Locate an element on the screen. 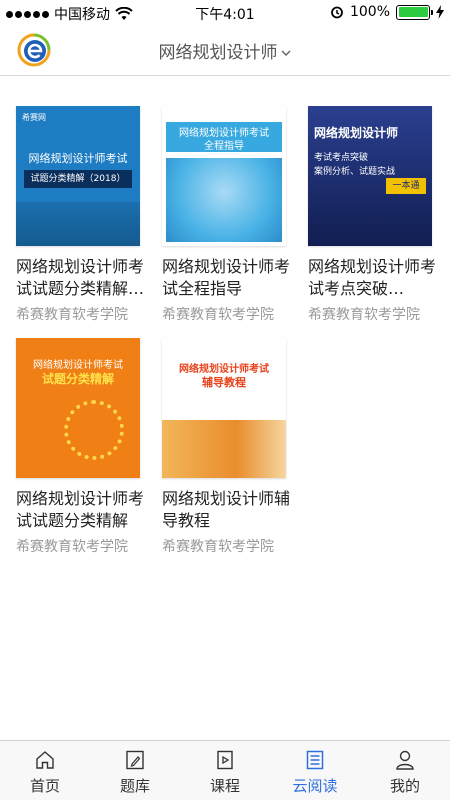 Image resolution: width=450 pixels, height=800 pixels. cover-tagline: 案例分析、试题实战 is located at coordinates (355, 172).